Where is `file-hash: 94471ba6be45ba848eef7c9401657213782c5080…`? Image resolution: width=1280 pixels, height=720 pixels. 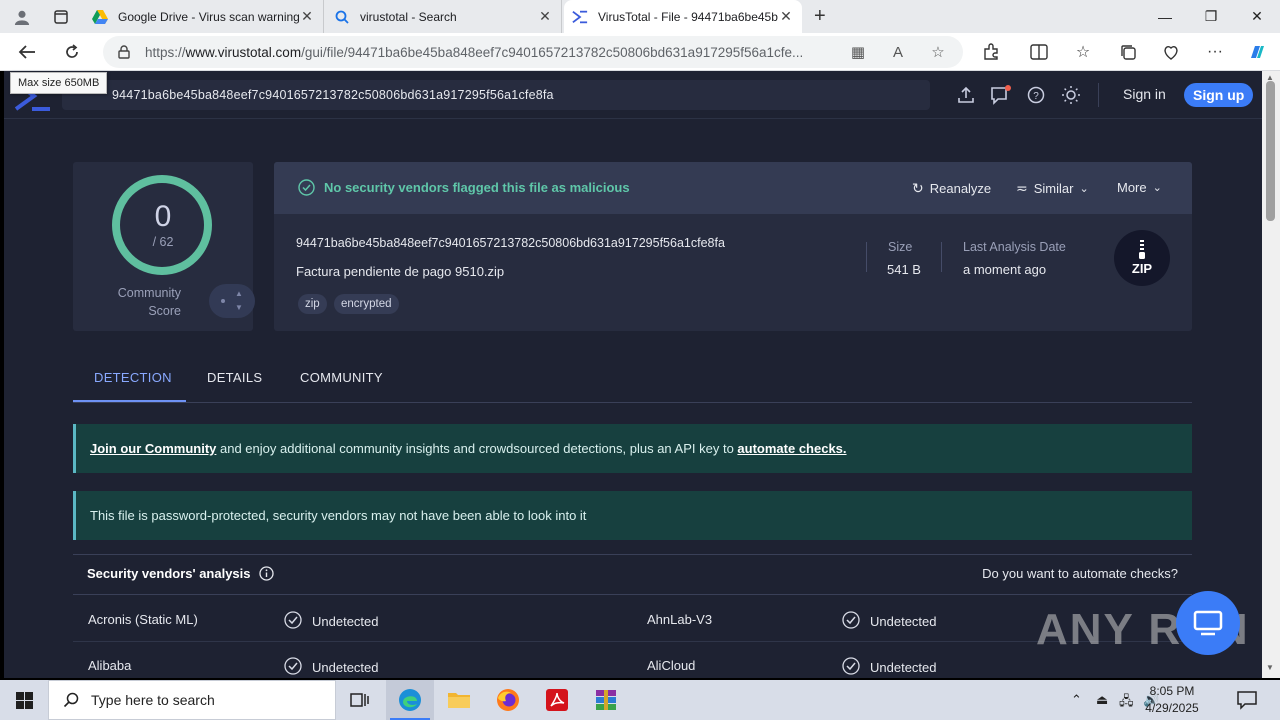
file-hash: 94471ba6be45ba848eef7c9401657213782c5080… is located at coordinates (510, 243).